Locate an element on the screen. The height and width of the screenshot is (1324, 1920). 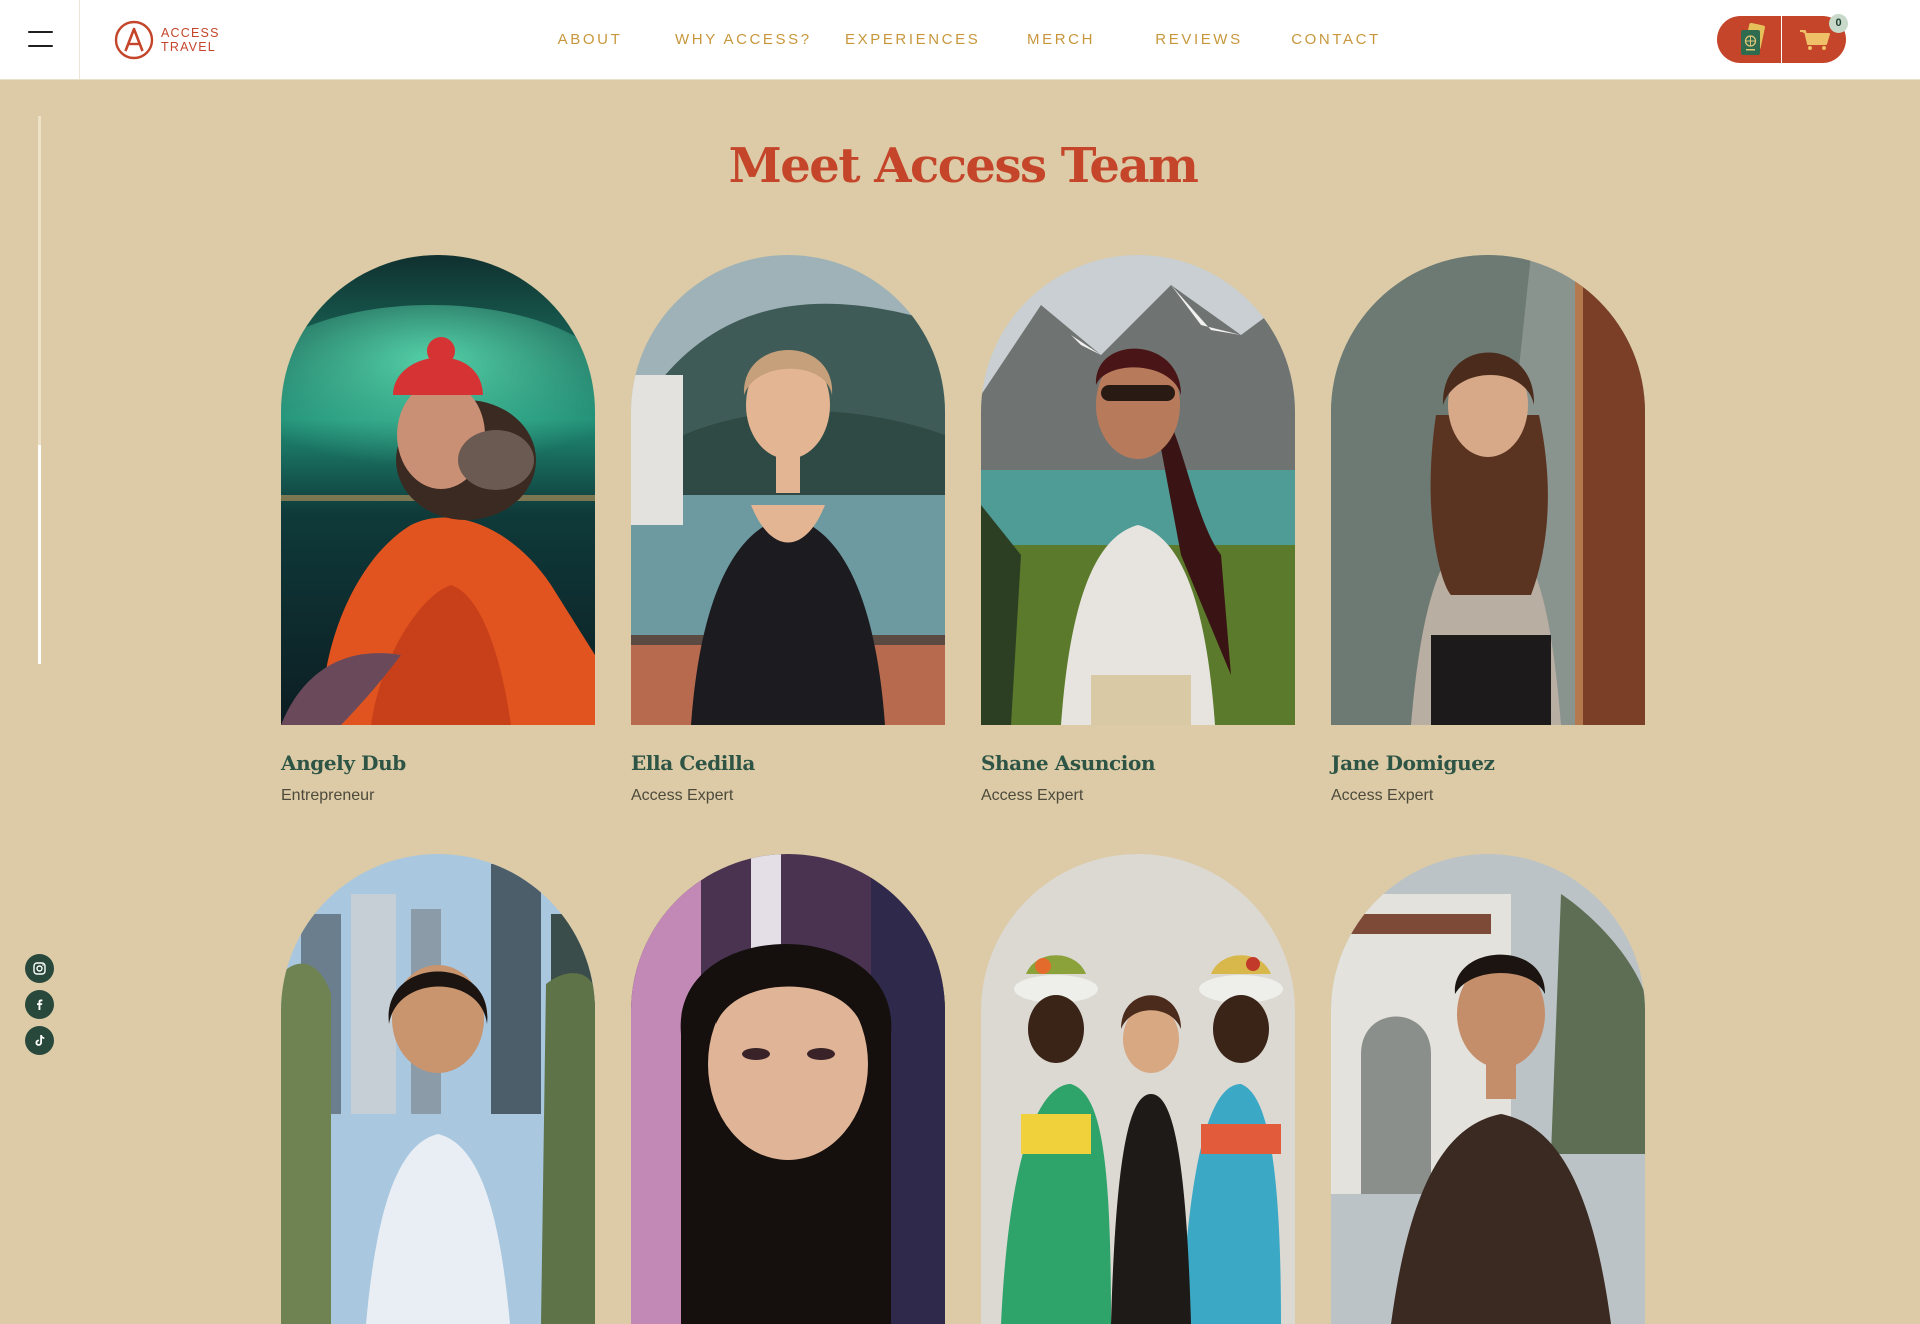
instagram-link is located at coordinates (39, 968).